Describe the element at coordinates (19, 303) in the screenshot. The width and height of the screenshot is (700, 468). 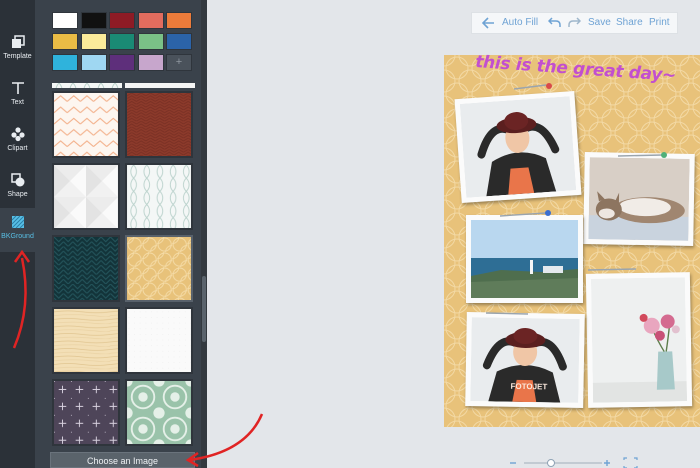
I see `arrow-to-background` at that location.